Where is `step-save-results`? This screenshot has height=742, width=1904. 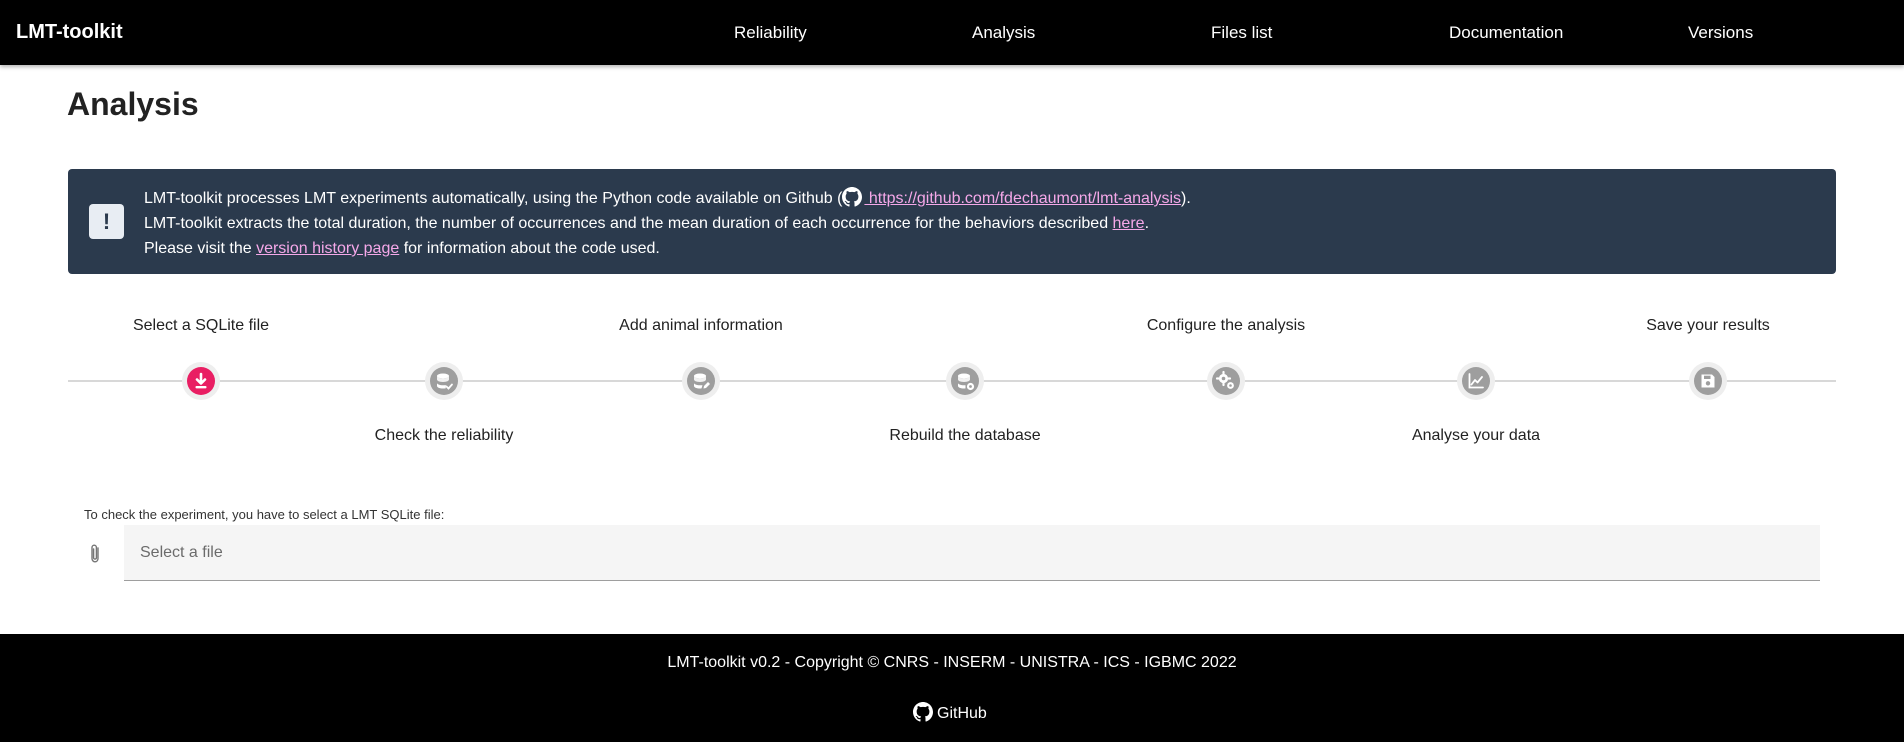 step-save-results is located at coordinates (1708, 381).